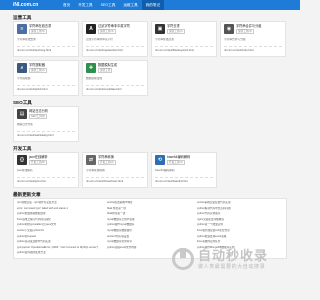 The width and height of the screenshot is (320, 300). Describe the element at coordinates (60, 237) in the screenshot. I see `article-link: python的request` at that location.